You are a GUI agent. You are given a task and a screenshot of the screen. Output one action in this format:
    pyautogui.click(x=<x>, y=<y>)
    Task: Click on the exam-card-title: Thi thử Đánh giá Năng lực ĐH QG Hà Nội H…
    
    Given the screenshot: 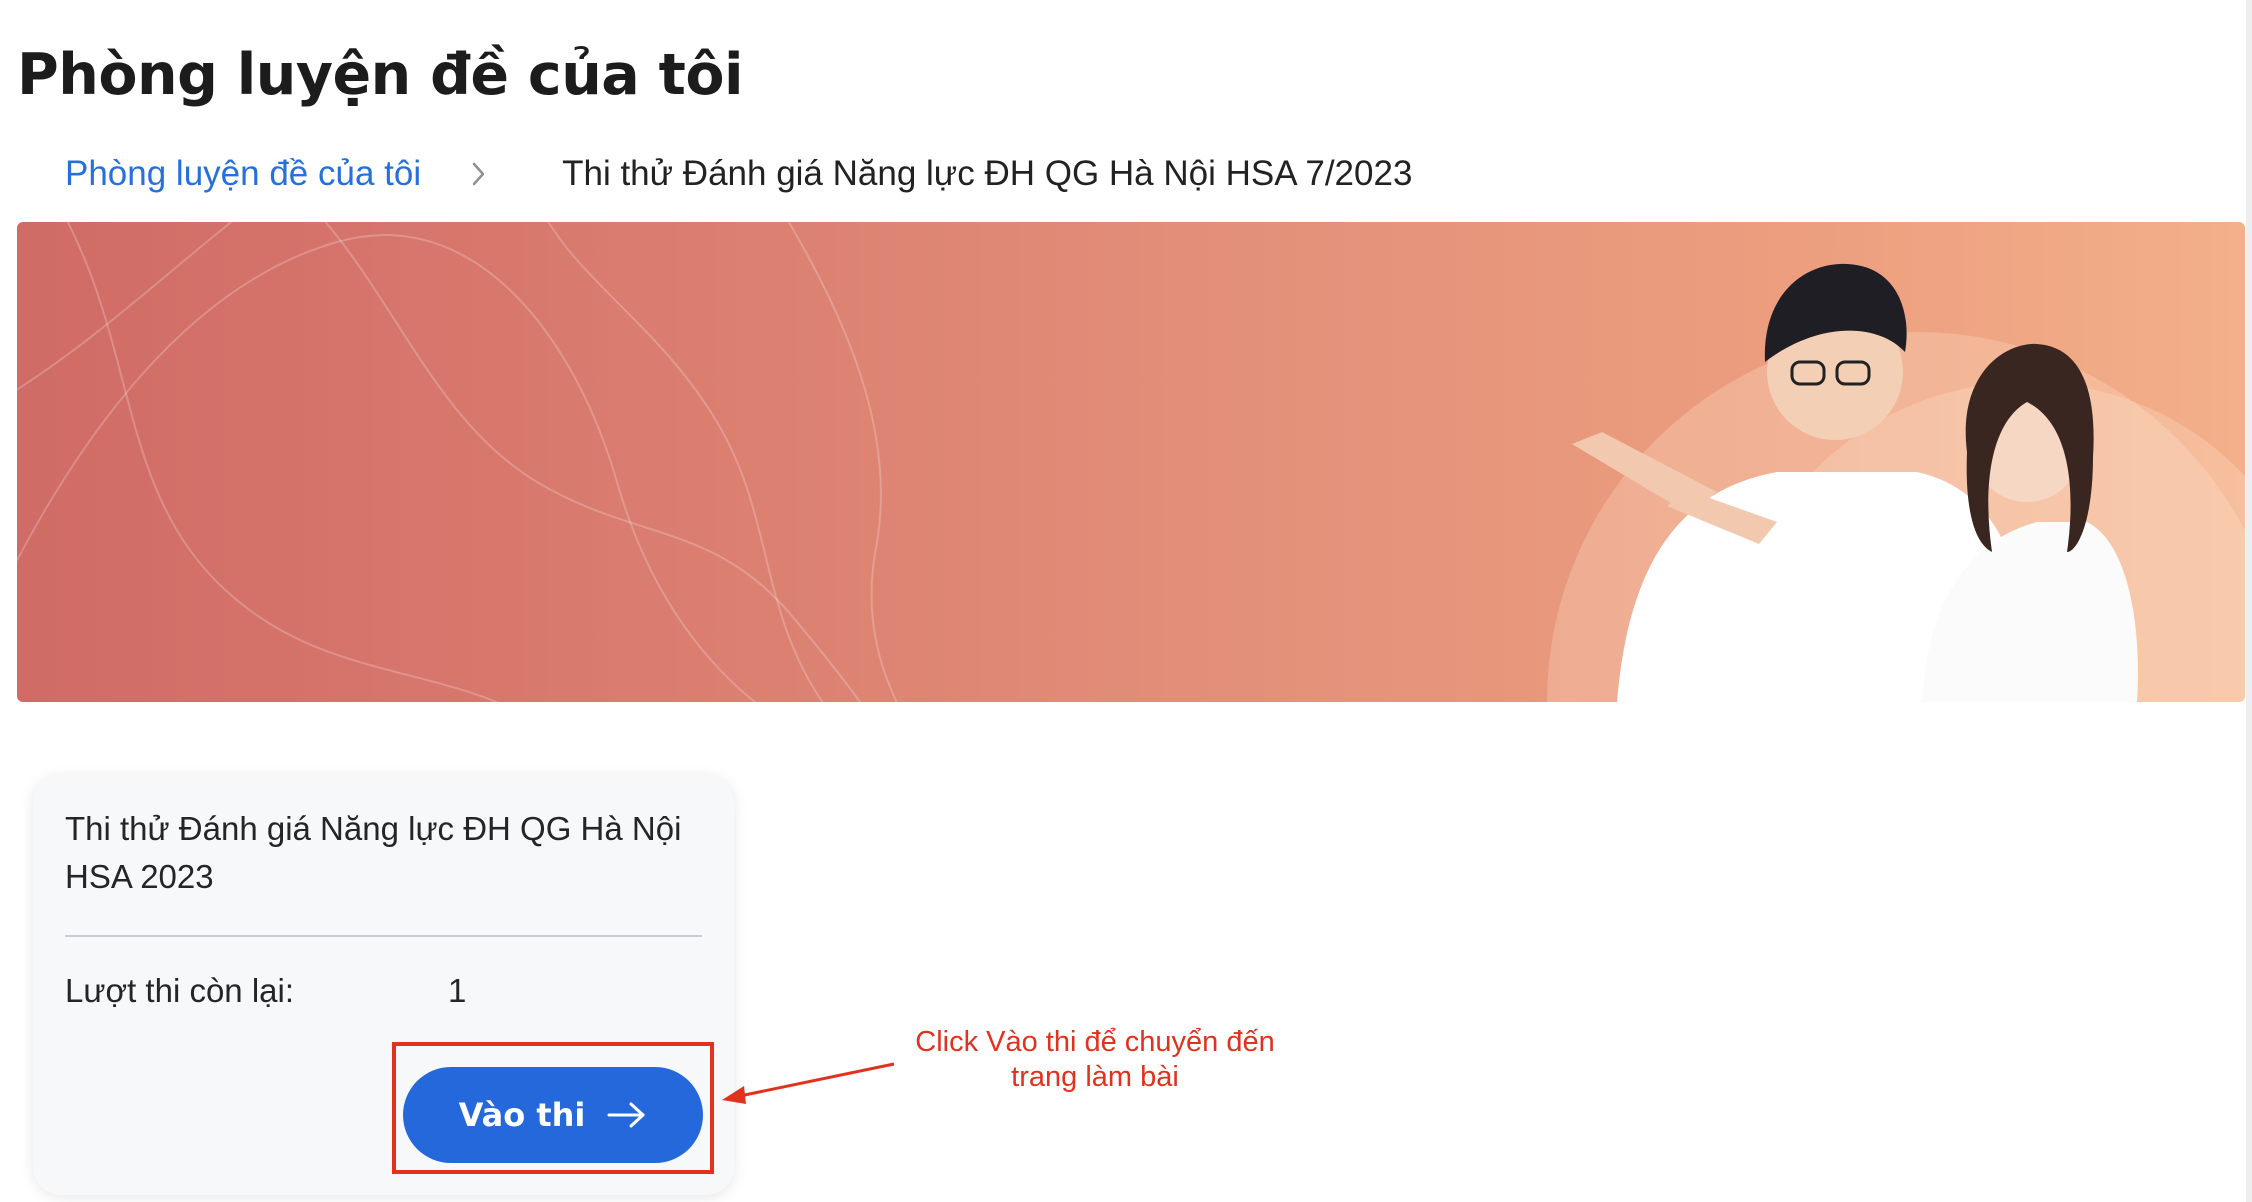 What is the action you would take?
    pyautogui.click(x=373, y=852)
    